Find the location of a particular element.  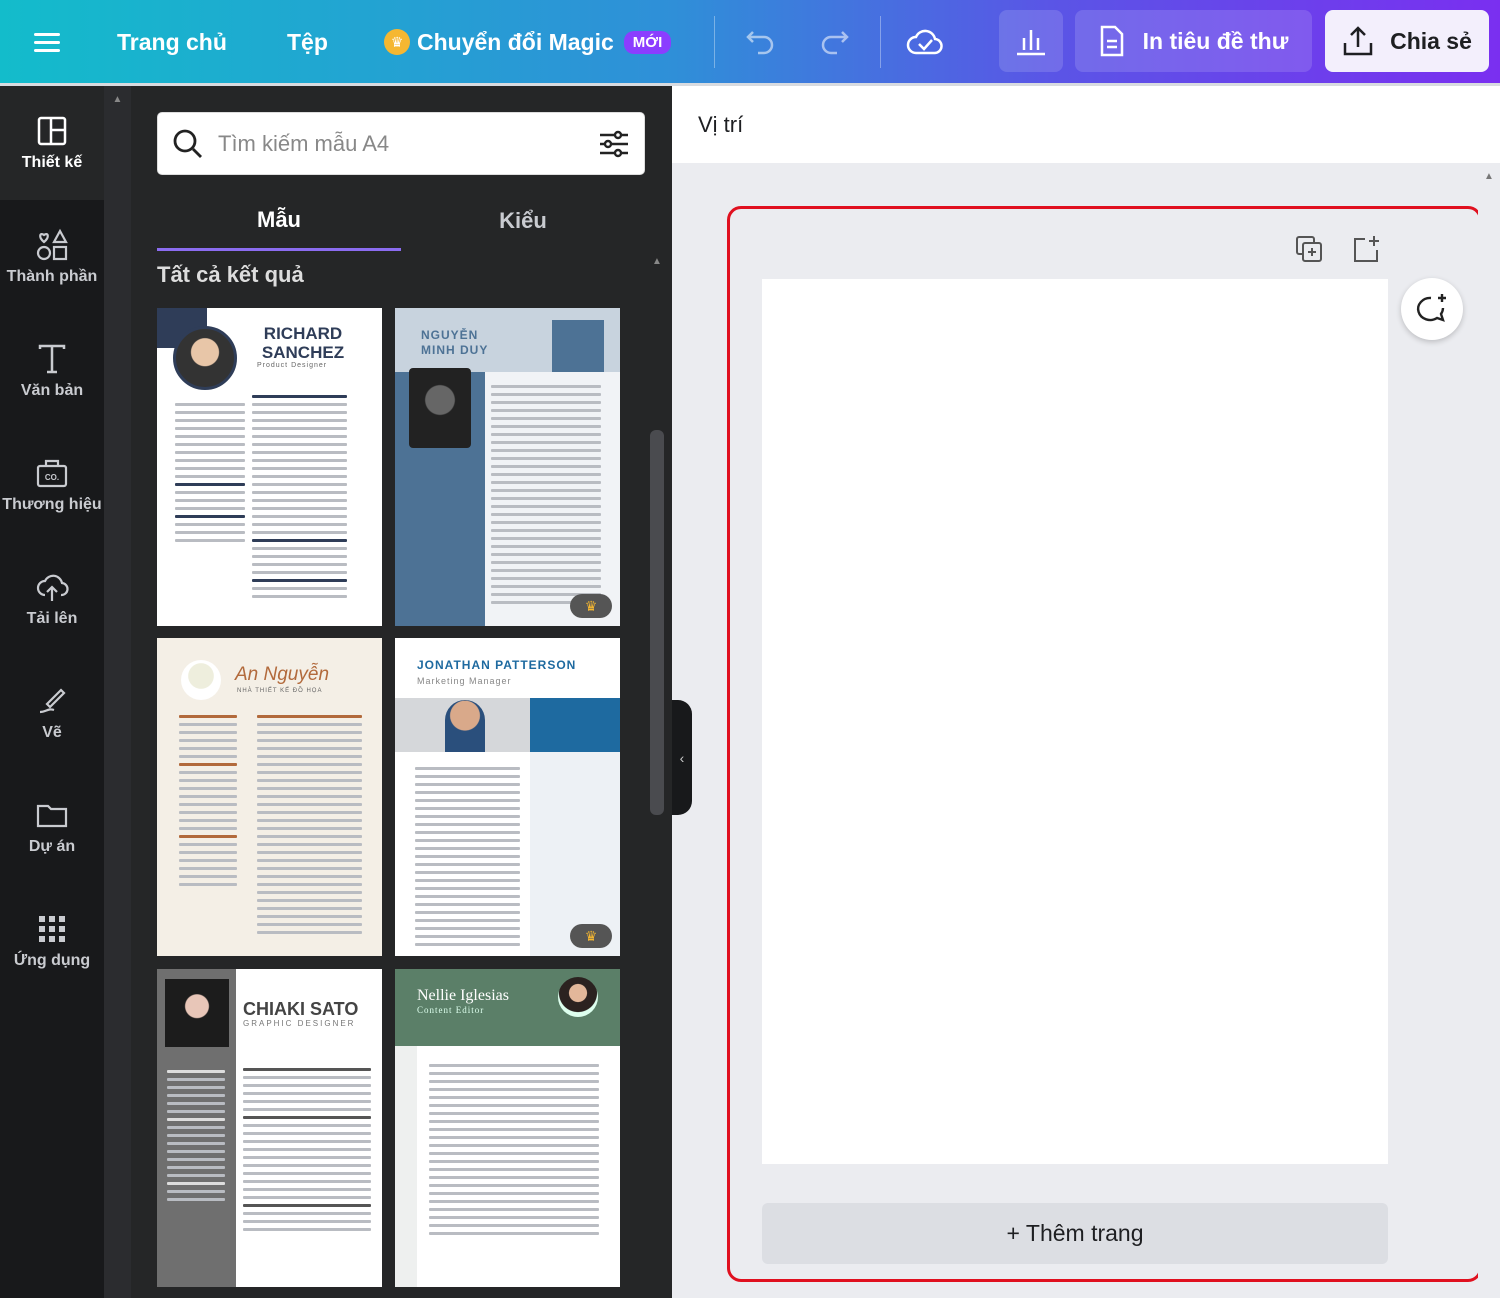

template-card: Nellie Iglesias Content Editor is located at coordinates (507, 1128).